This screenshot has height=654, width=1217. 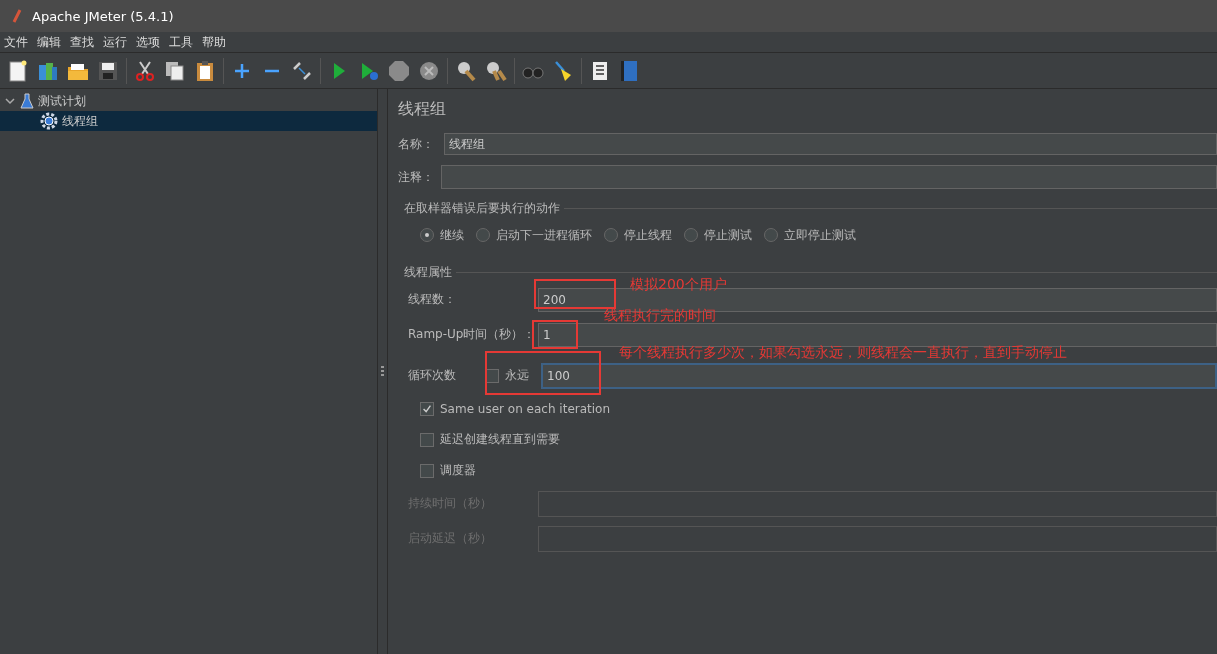 What do you see at coordinates (500, 439) in the screenshot?
I see `checkbox-label: 延迟创建线程直到需要` at bounding box center [500, 439].